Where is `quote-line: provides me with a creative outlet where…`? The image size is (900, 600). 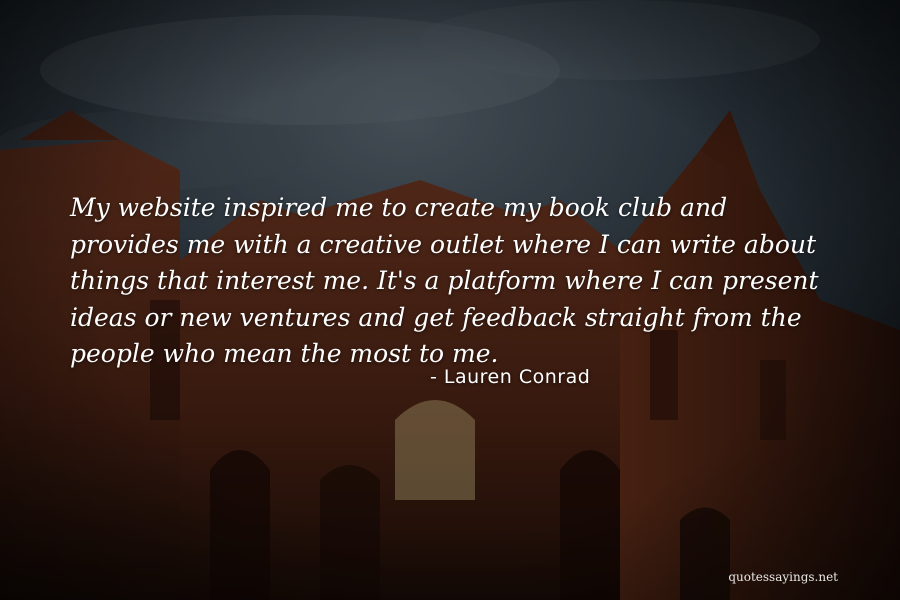
quote-line: provides me with a creative outlet where… is located at coordinates (443, 244).